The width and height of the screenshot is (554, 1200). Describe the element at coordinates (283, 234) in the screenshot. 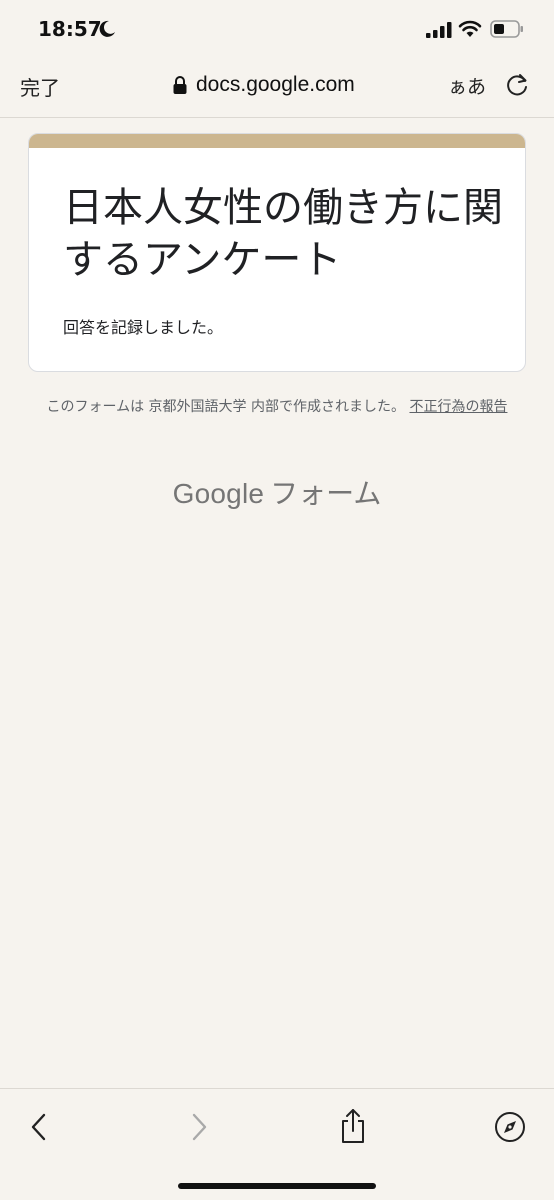

I see `form-title: 日本人女性の働き方に関するアンケート` at that location.